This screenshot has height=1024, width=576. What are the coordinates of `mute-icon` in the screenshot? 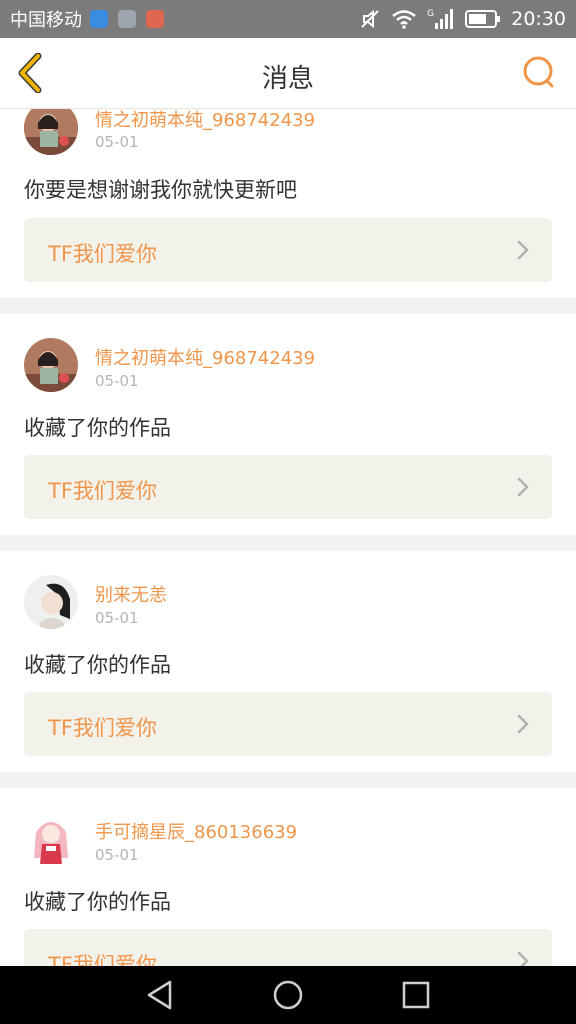 It's located at (370, 19).